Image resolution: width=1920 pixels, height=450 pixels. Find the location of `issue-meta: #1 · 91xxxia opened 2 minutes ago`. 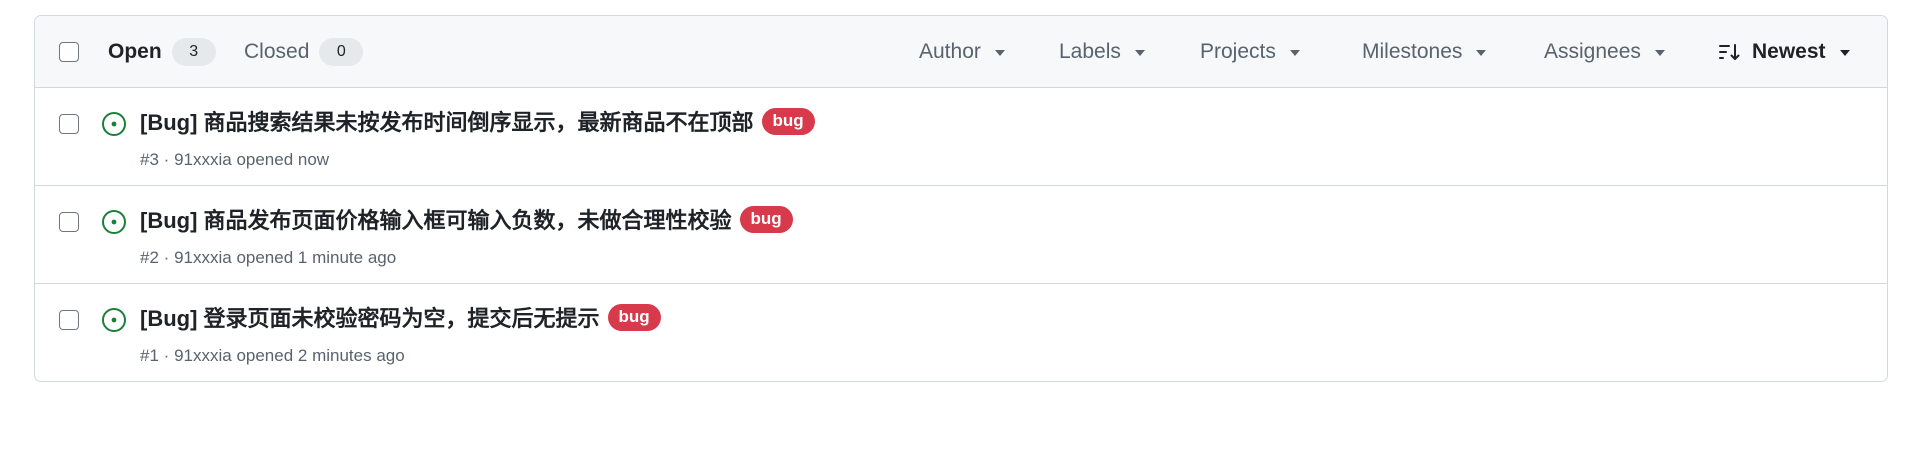

issue-meta: #1 · 91xxxia opened 2 minutes ago is located at coordinates (272, 356).